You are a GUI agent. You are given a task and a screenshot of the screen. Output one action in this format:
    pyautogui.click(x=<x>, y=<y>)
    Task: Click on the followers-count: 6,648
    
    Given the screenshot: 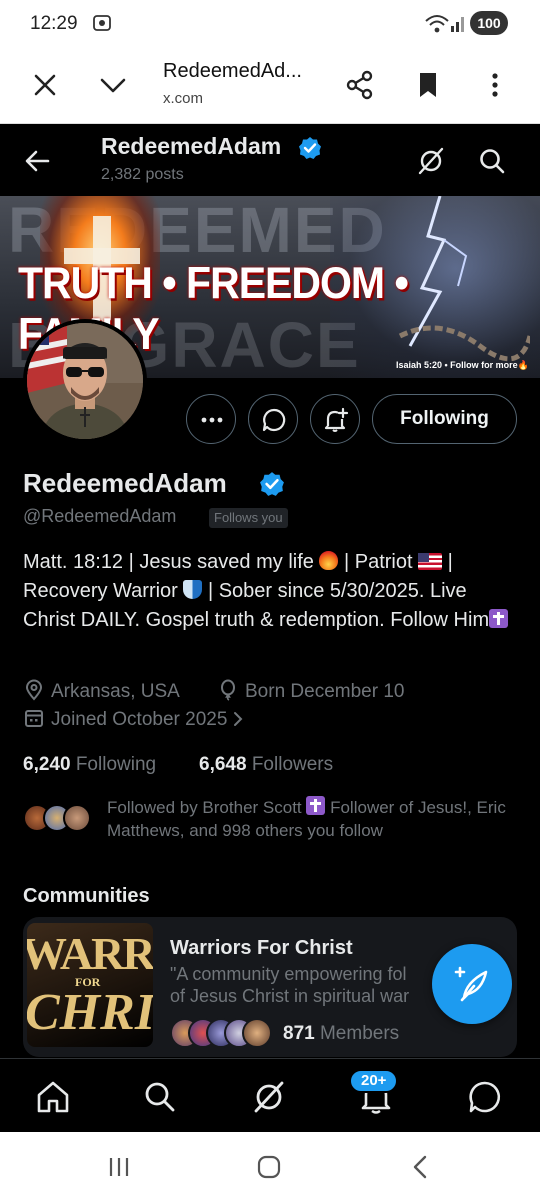 What is the action you would take?
    pyautogui.click(x=223, y=764)
    